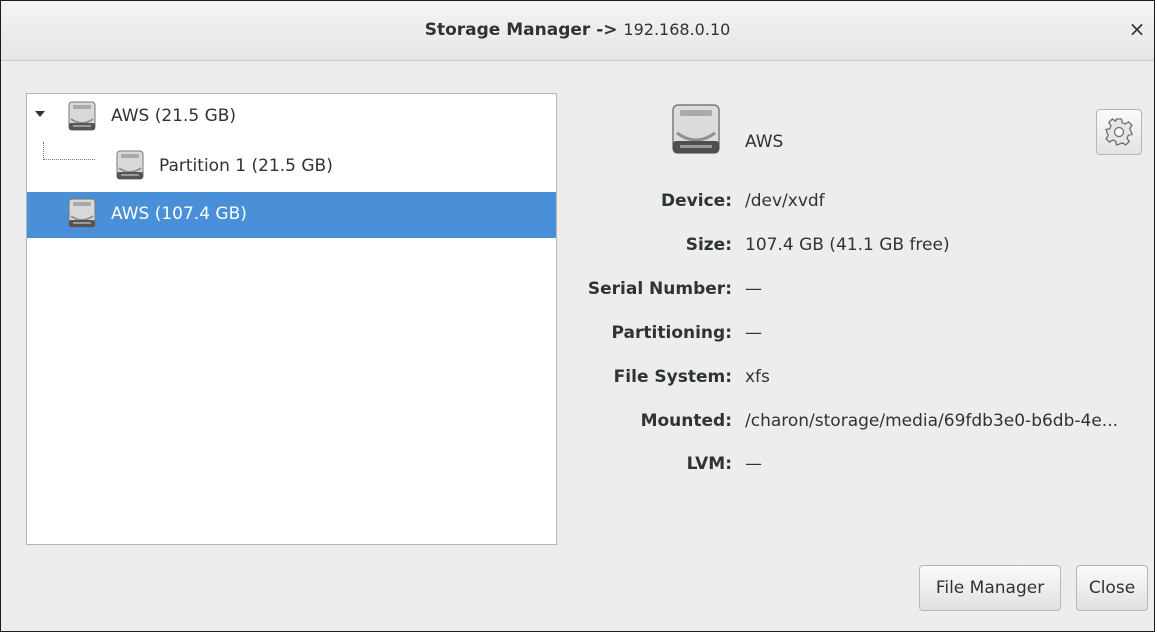 This screenshot has height=634, width=1157. Describe the element at coordinates (696, 201) in the screenshot. I see `device-label: Device:` at that location.